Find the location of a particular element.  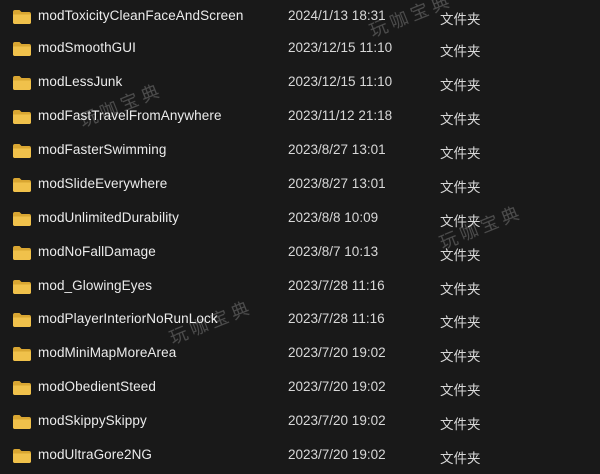

list-item: modNoFallDamage 2023/8/7 10:13 文件夹 is located at coordinates (300, 253).